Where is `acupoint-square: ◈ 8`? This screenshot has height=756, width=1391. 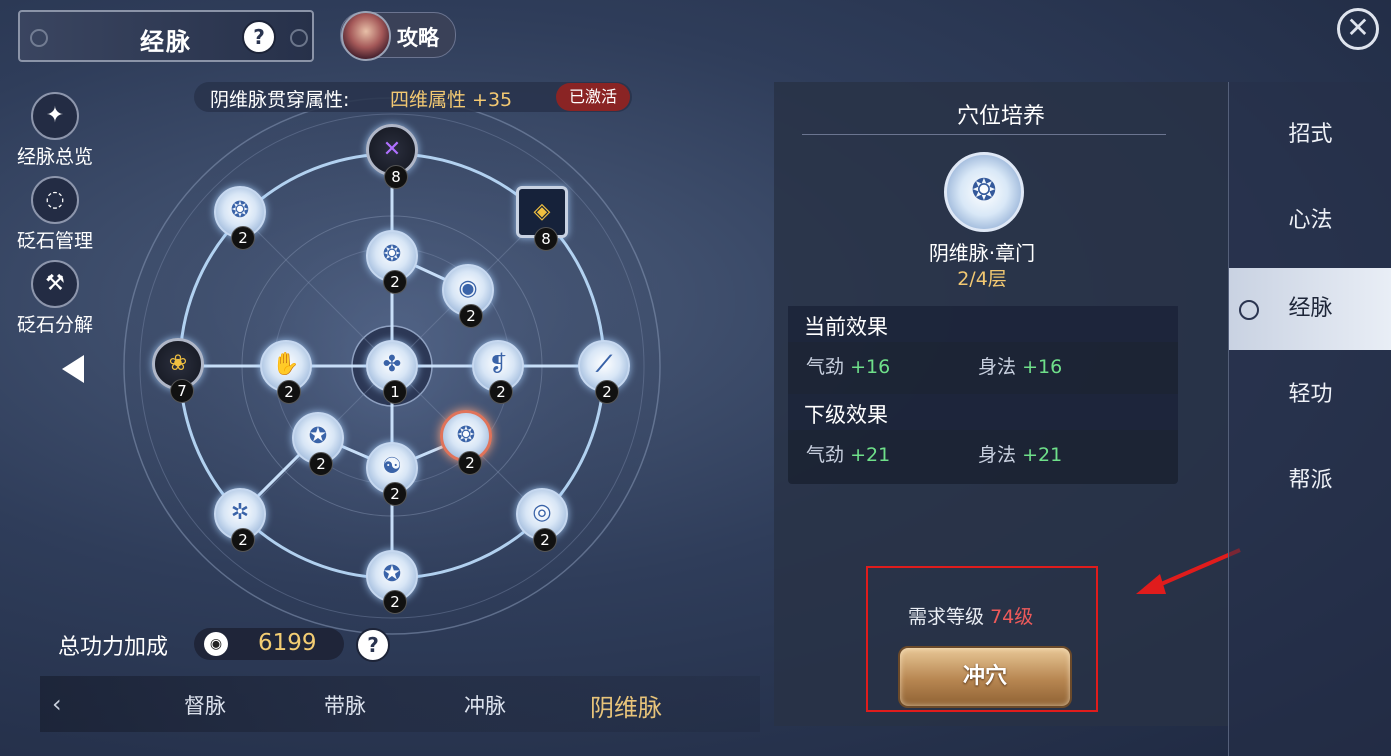
acupoint-square: ◈ 8 is located at coordinates (542, 218).